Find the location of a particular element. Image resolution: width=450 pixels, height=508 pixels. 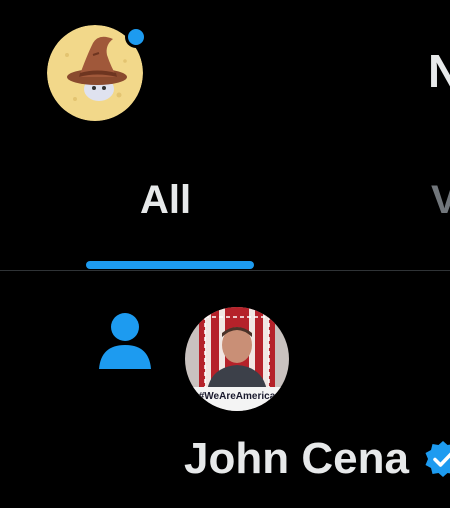

profile-avatar-button is located at coordinates (97, 73).